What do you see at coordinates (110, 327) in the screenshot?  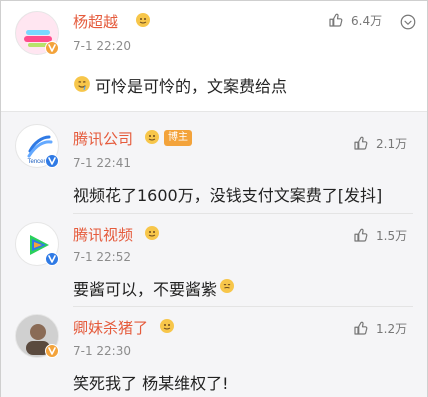 I see `author-name: 卿妹杀猪了` at bounding box center [110, 327].